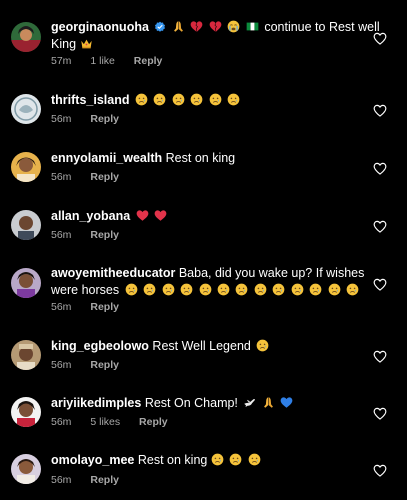 This screenshot has width=407, height=500. I want to click on comment-body: ariyiikedimples Rest On Champ!, so click(201, 403).